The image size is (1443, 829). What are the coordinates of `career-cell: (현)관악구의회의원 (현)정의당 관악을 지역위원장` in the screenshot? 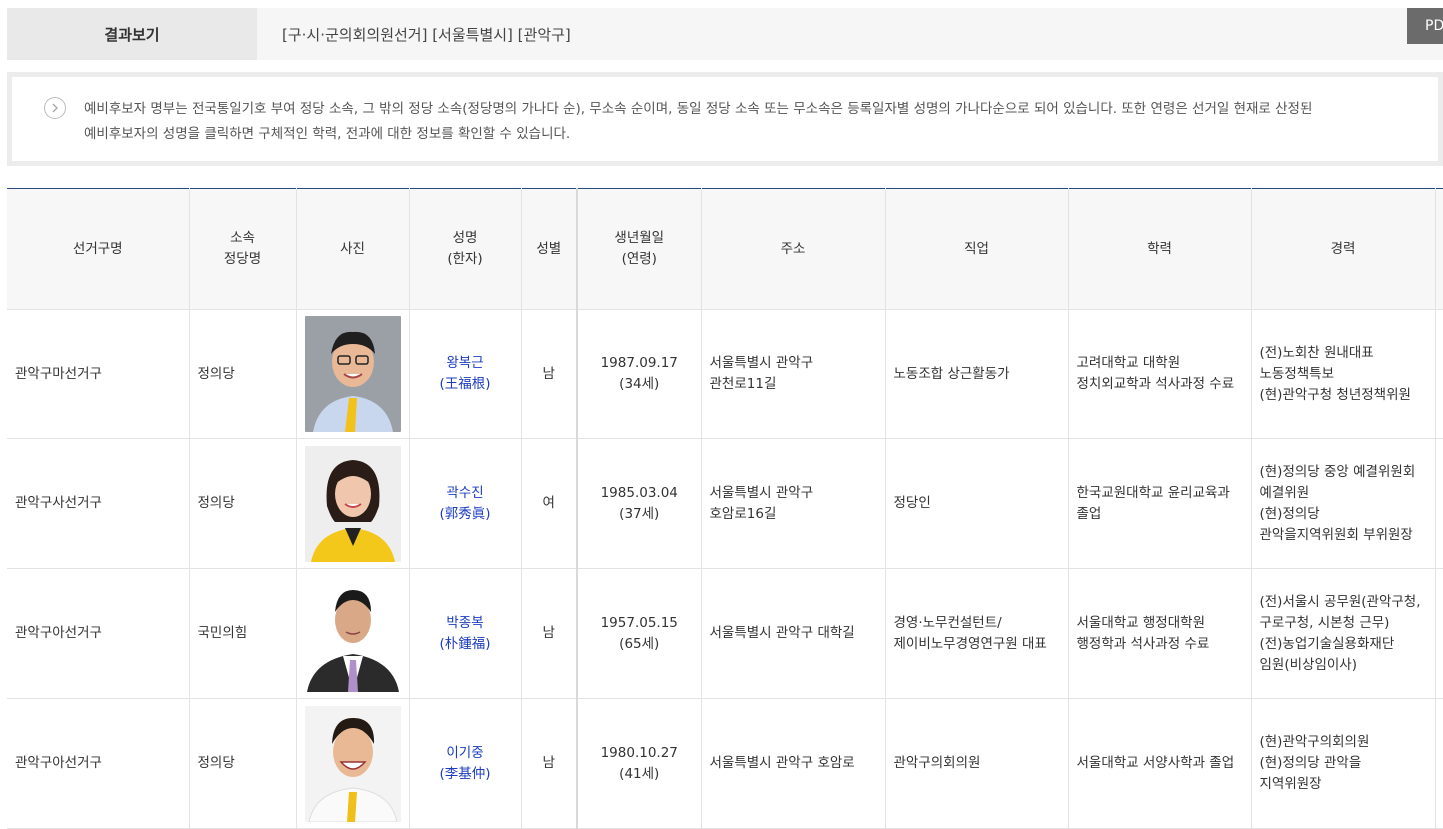 It's located at (1342, 763).